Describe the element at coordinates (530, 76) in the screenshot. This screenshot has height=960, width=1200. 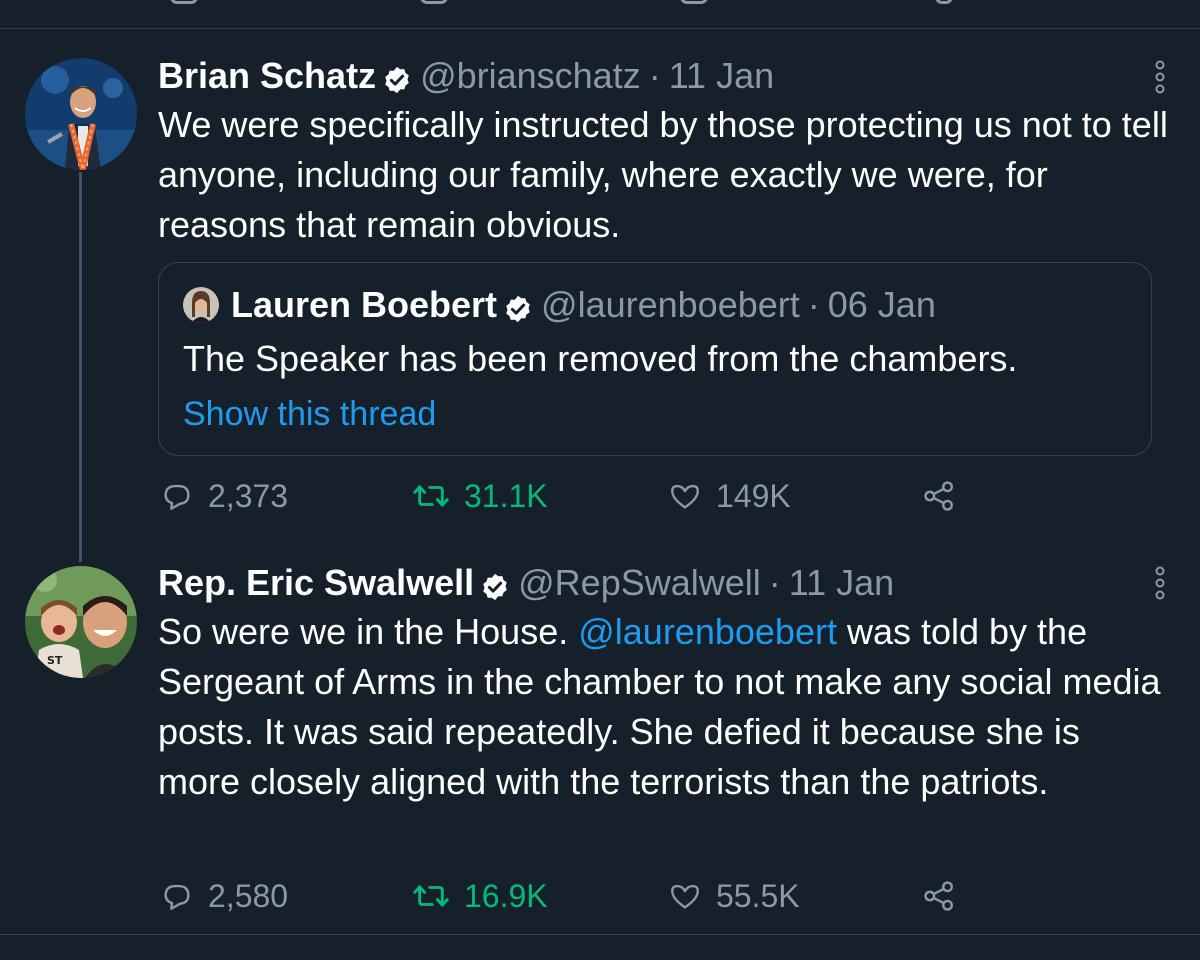
I see `author-handle: @brianschatz` at that location.